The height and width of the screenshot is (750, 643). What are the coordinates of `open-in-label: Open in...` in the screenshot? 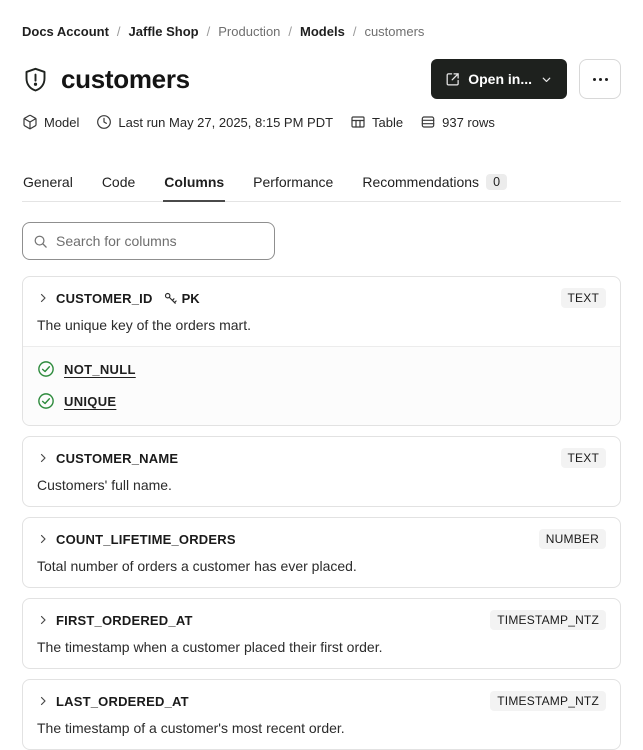 It's located at (500, 79).